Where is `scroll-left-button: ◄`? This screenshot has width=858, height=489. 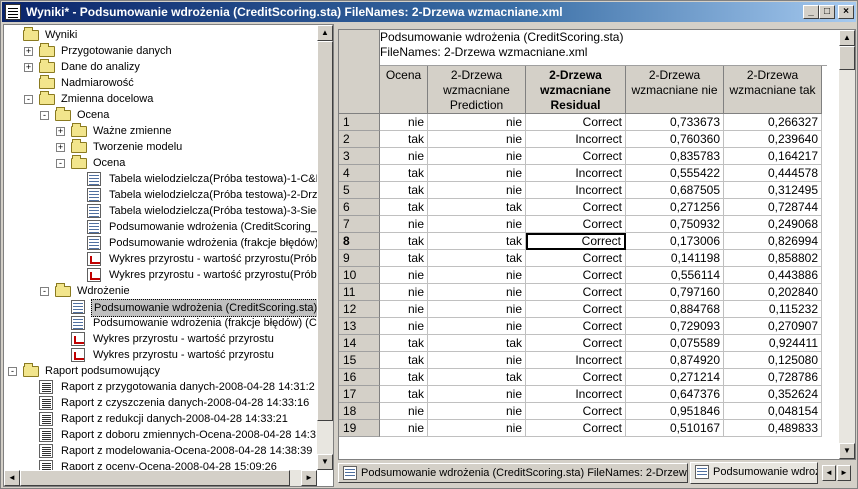 scroll-left-button: ◄ is located at coordinates (12, 478).